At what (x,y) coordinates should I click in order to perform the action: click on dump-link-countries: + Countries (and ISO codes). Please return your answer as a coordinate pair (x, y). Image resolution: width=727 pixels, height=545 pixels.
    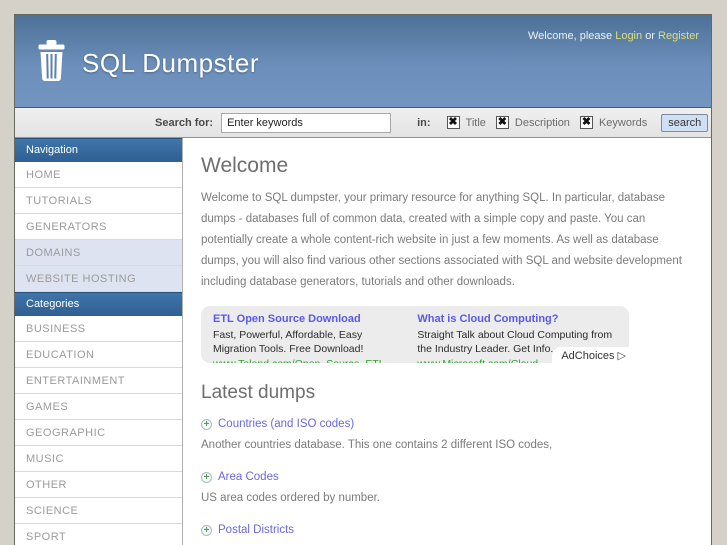
    Looking at the image, I should click on (448, 424).